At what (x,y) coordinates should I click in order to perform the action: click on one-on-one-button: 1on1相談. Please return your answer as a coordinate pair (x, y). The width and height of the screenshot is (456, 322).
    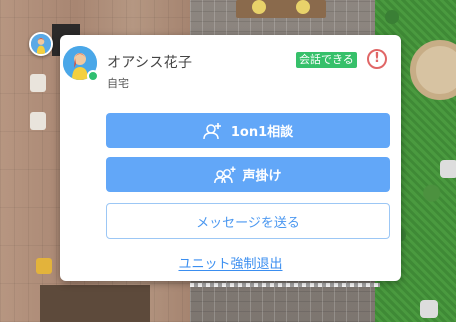
    Looking at the image, I should click on (248, 130).